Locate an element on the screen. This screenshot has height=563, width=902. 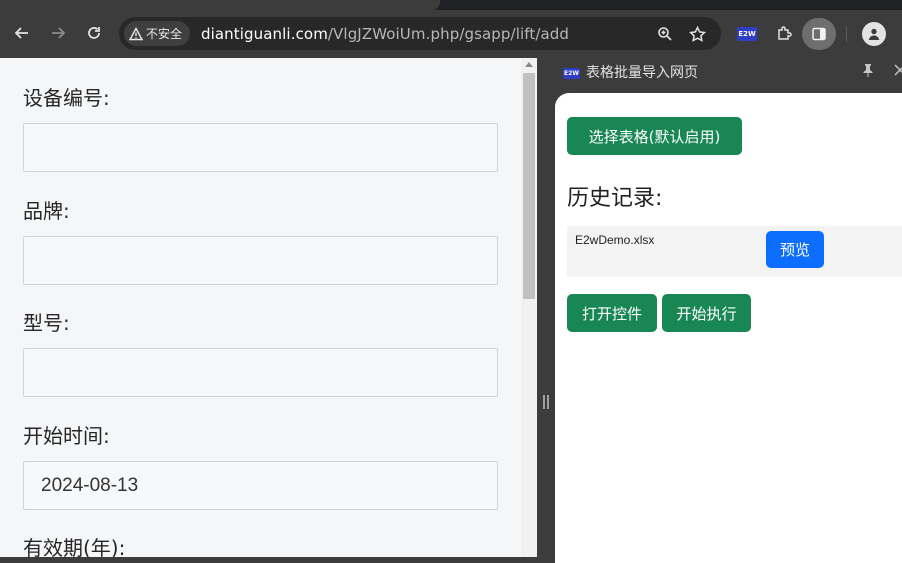
url-path: /VlgJZWoiUm.php/gsapp/lift/add is located at coordinates (448, 34).